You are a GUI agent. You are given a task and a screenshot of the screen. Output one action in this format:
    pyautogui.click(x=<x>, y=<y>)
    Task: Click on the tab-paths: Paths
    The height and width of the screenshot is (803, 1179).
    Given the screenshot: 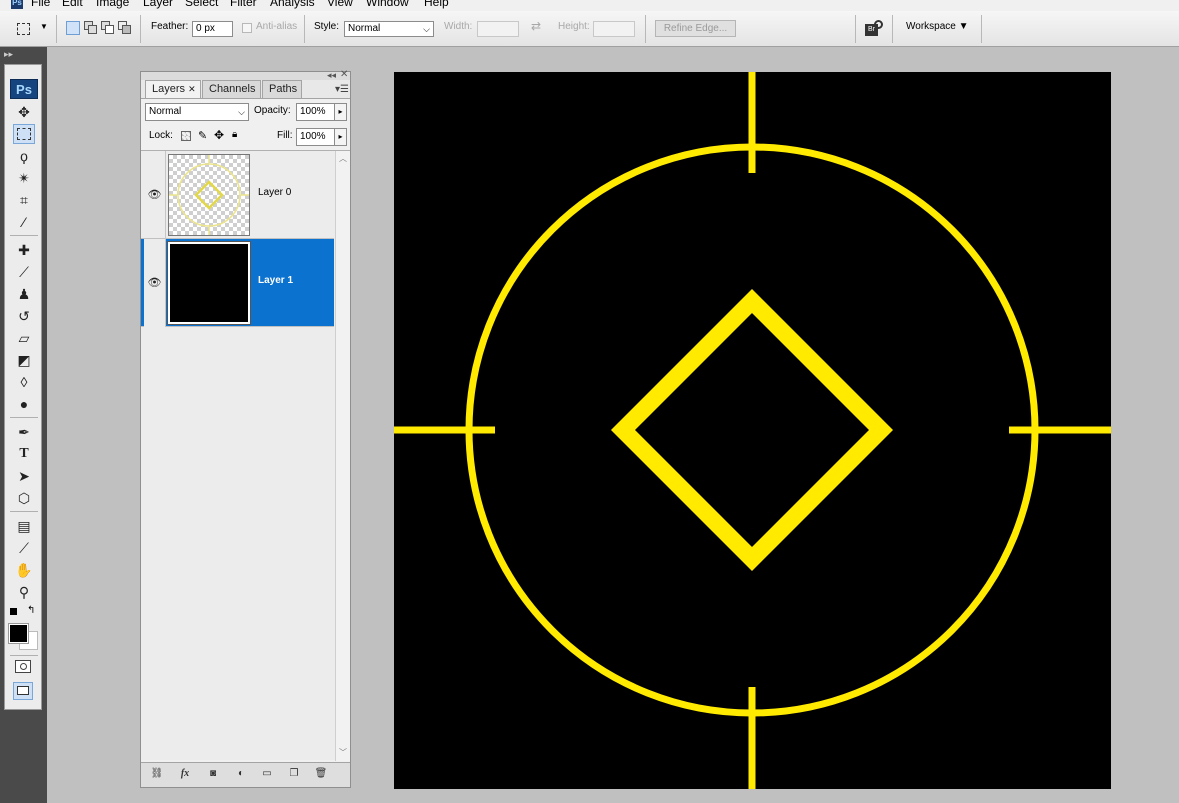 What is the action you would take?
    pyautogui.click(x=282, y=89)
    